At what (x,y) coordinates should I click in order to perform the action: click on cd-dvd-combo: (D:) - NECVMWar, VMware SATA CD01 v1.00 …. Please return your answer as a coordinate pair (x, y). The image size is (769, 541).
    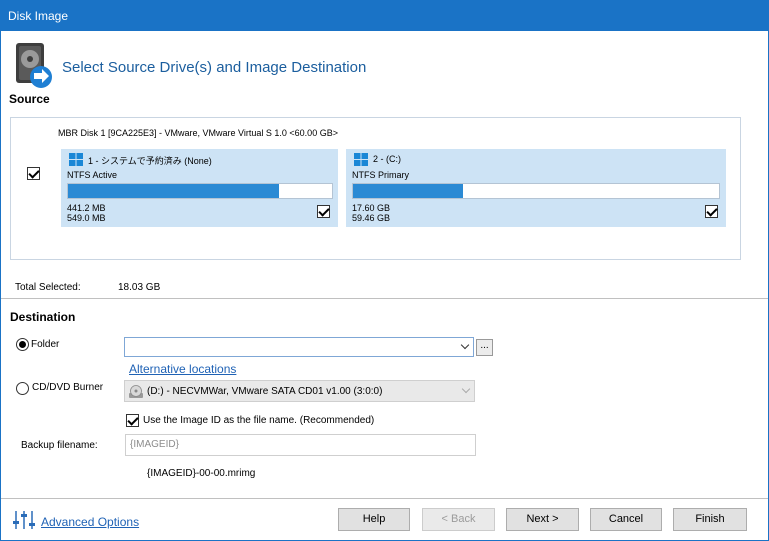
    Looking at the image, I should click on (299, 391).